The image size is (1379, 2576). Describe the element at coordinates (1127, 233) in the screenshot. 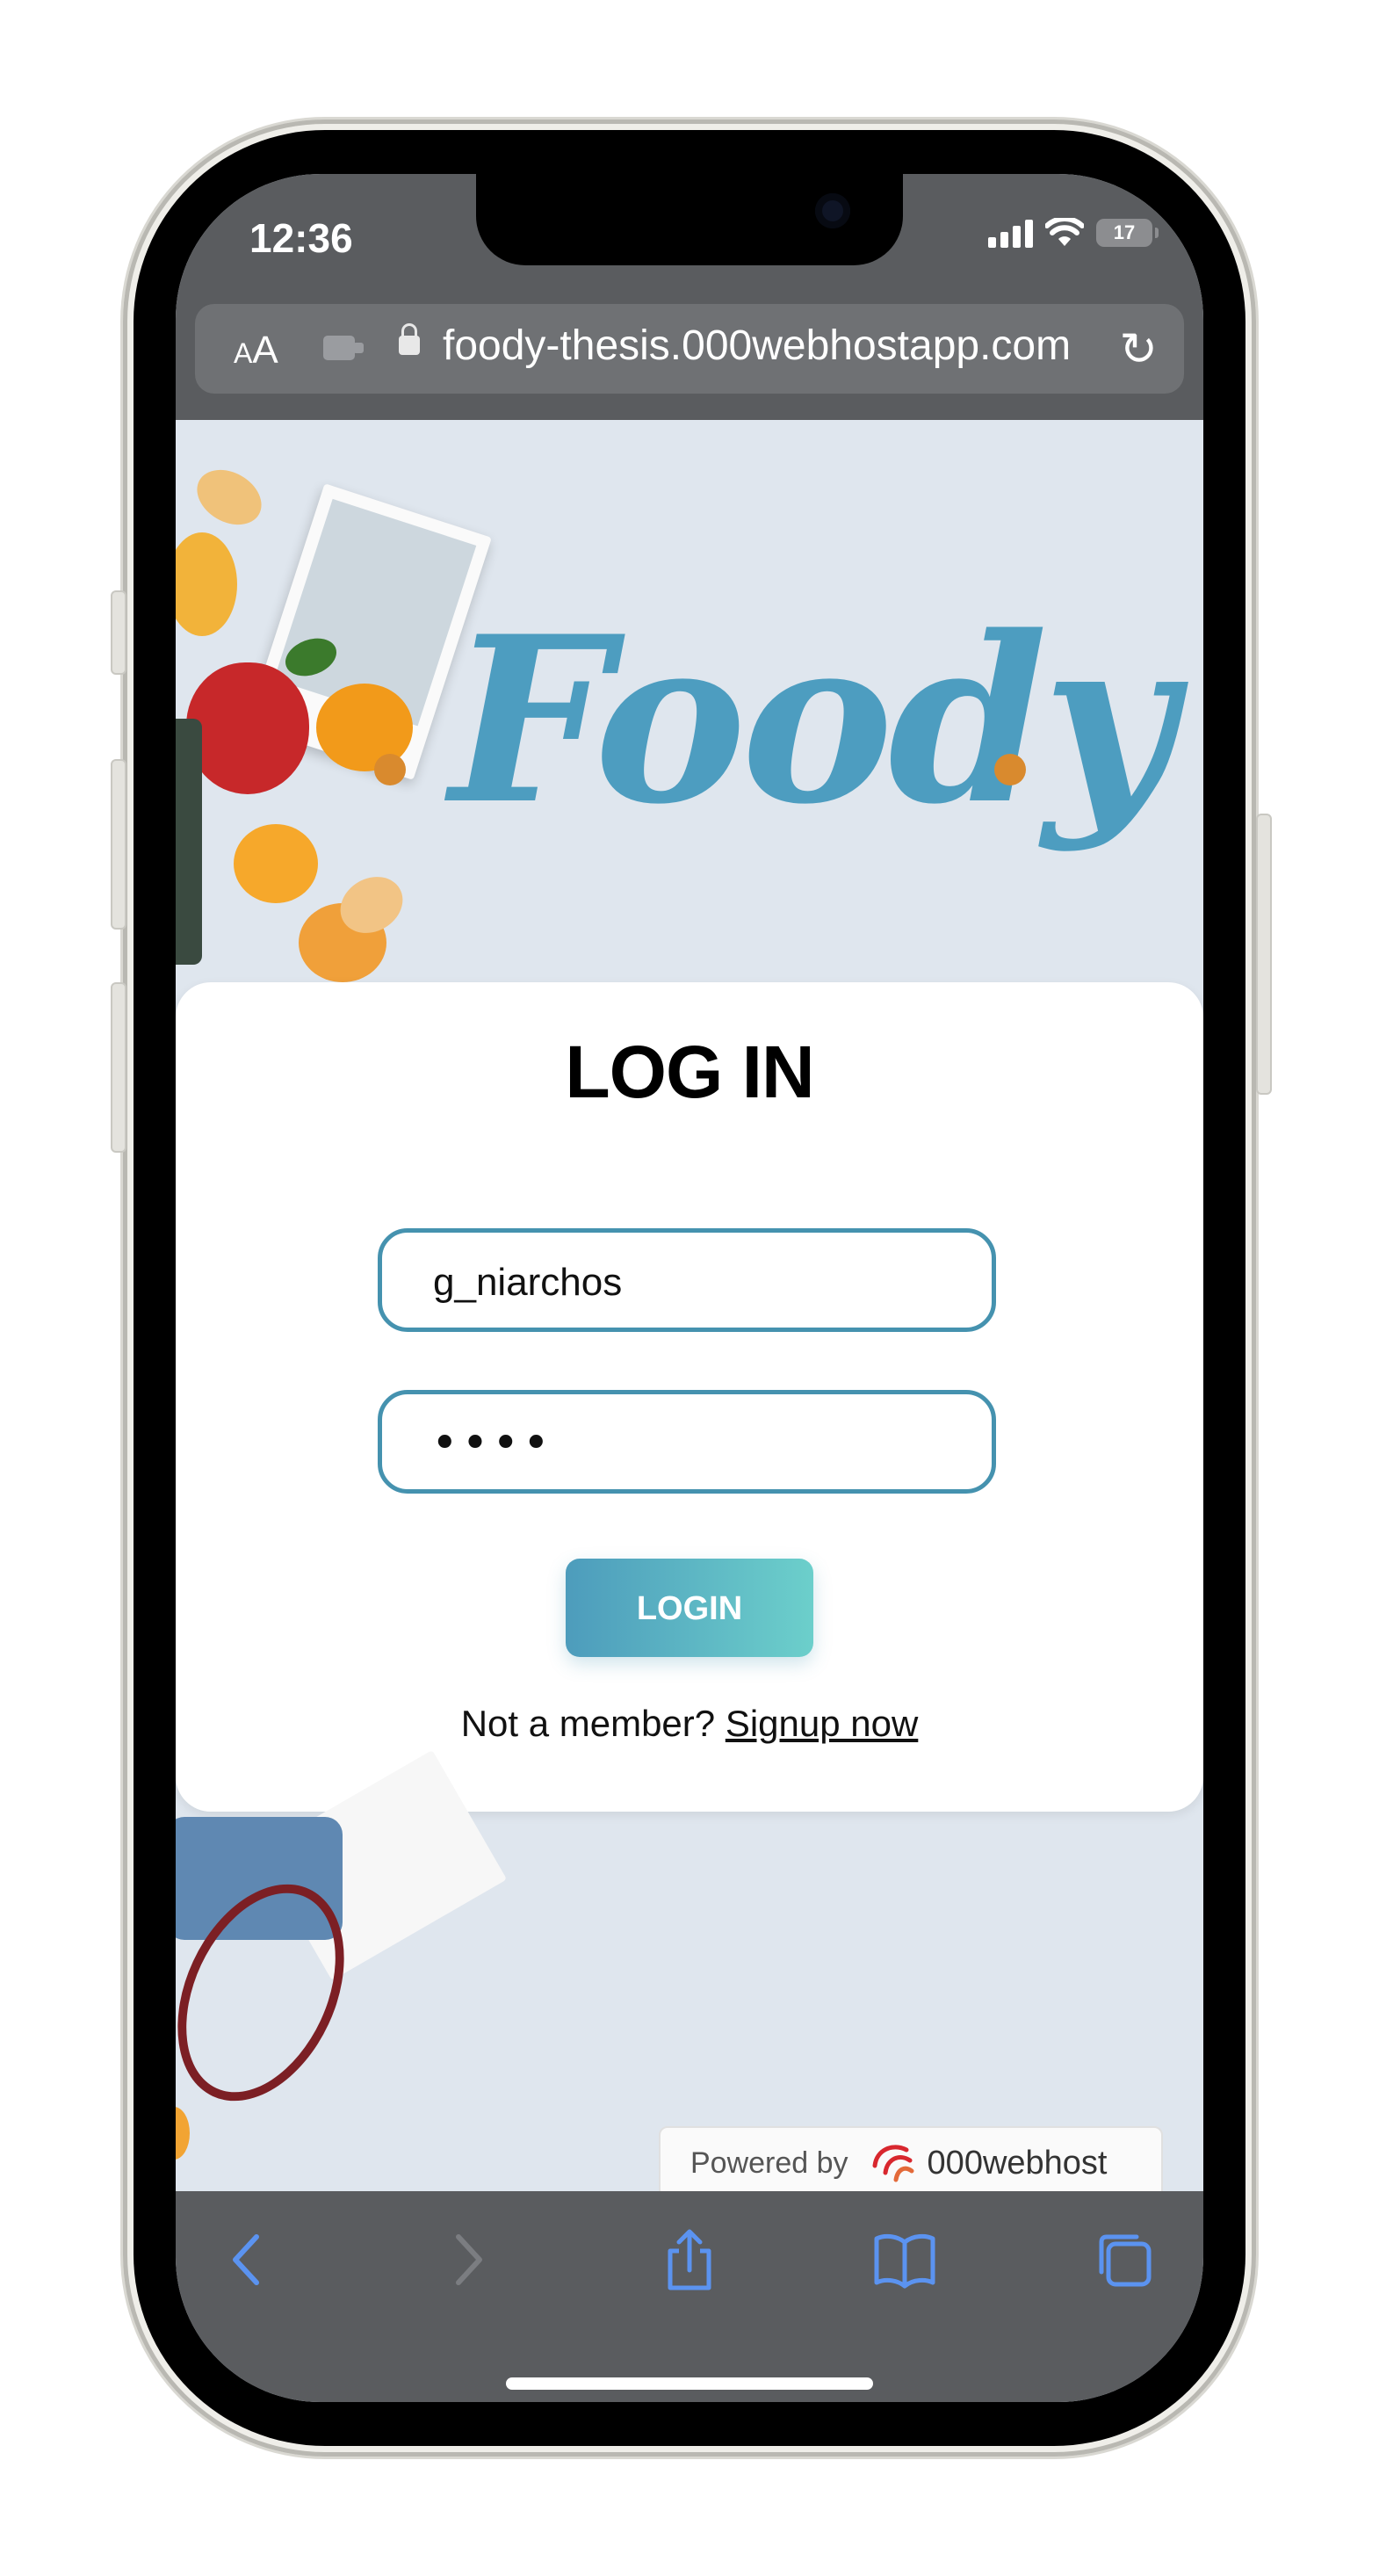

I see `battery-icon: 17` at that location.